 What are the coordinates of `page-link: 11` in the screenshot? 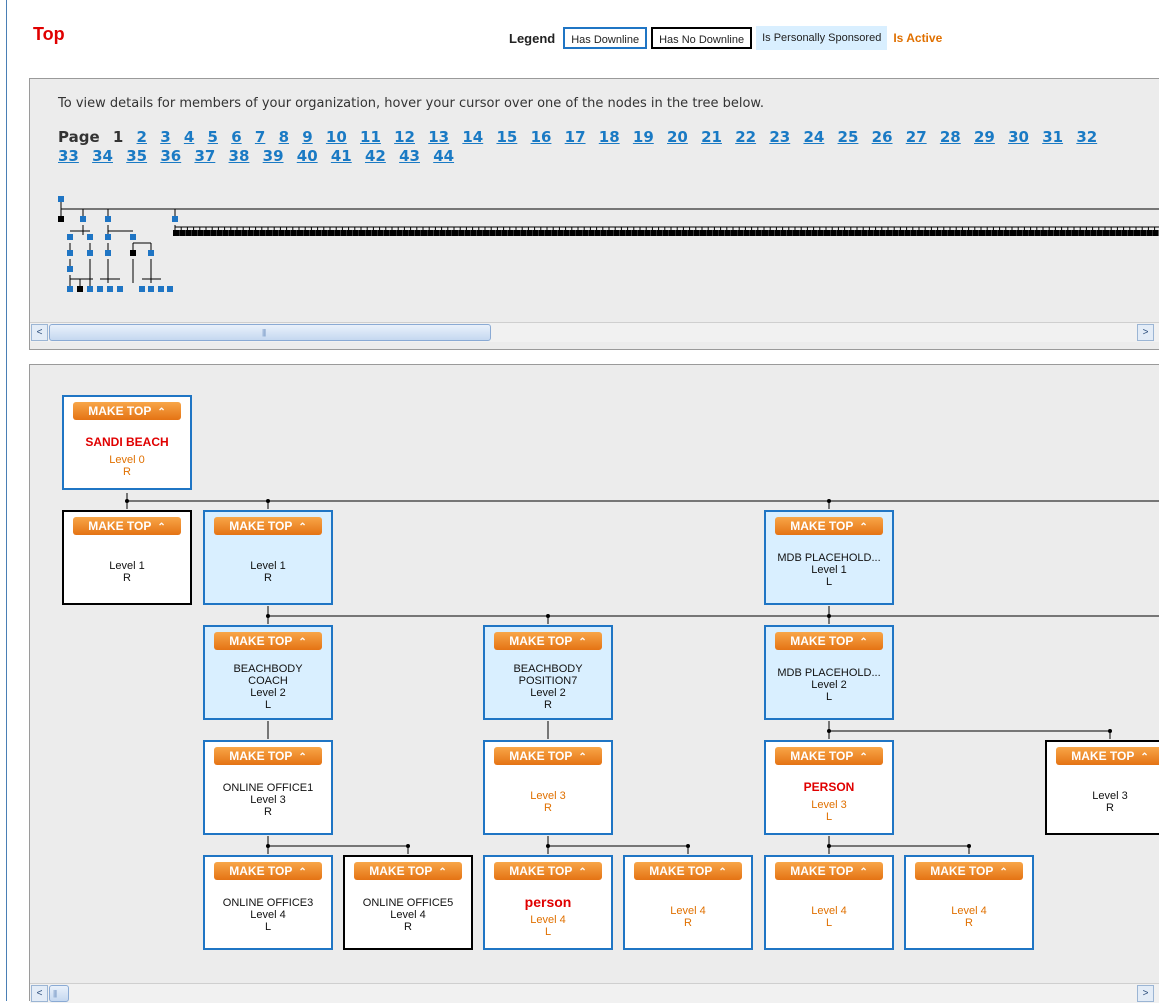 It's located at (370, 137).